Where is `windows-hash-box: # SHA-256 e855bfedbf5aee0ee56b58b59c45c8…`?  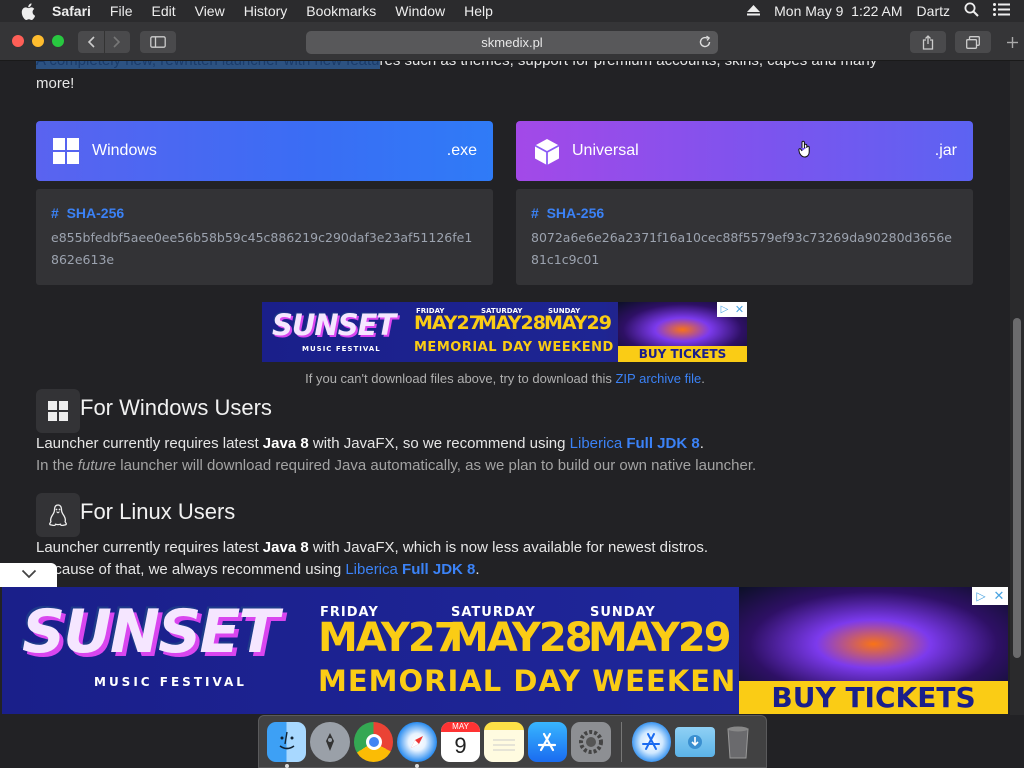 windows-hash-box: # SHA-256 e855bfedbf5aee0ee56b58b59c45c8… is located at coordinates (264, 237).